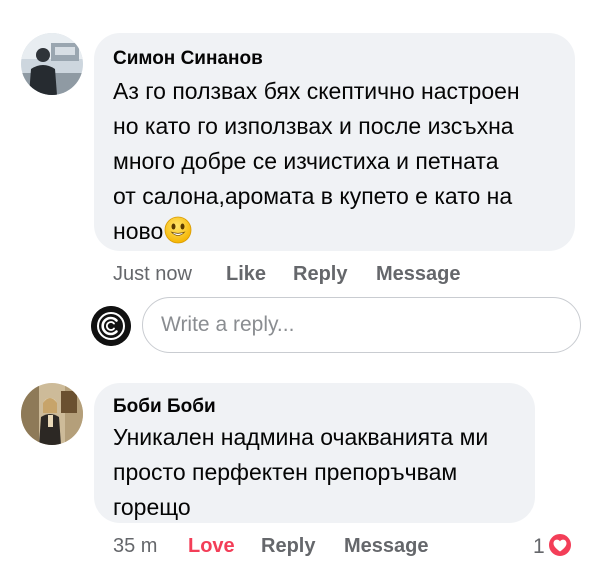 This screenshot has width=599, height=562. I want to click on current-user-avatar, so click(111, 326).